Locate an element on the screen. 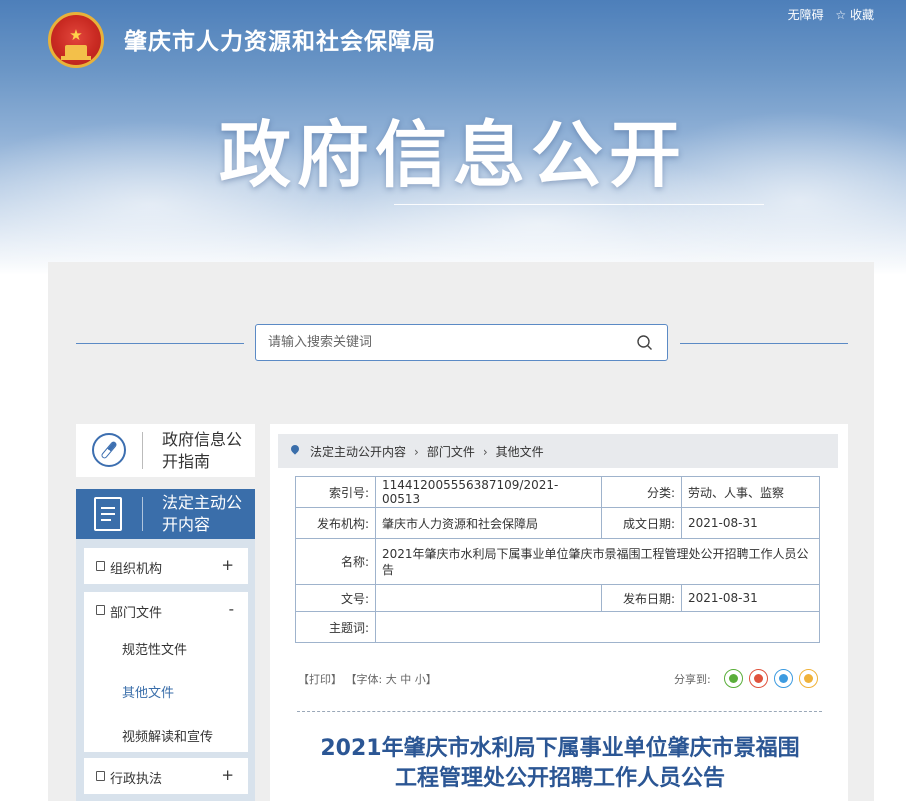 This screenshot has height=801, width=906. article-tools: 【打印】 【字体: 大 中 小】 is located at coordinates (367, 679).